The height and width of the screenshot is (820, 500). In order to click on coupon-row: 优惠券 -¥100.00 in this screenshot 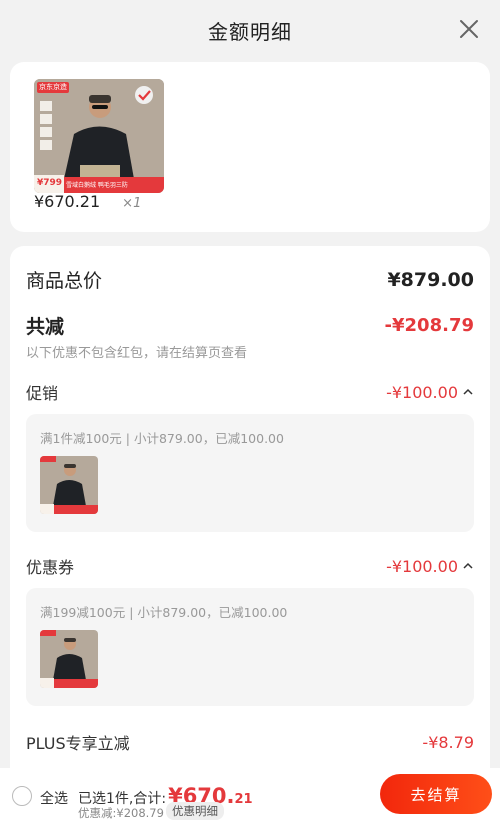, I will do `click(250, 566)`.